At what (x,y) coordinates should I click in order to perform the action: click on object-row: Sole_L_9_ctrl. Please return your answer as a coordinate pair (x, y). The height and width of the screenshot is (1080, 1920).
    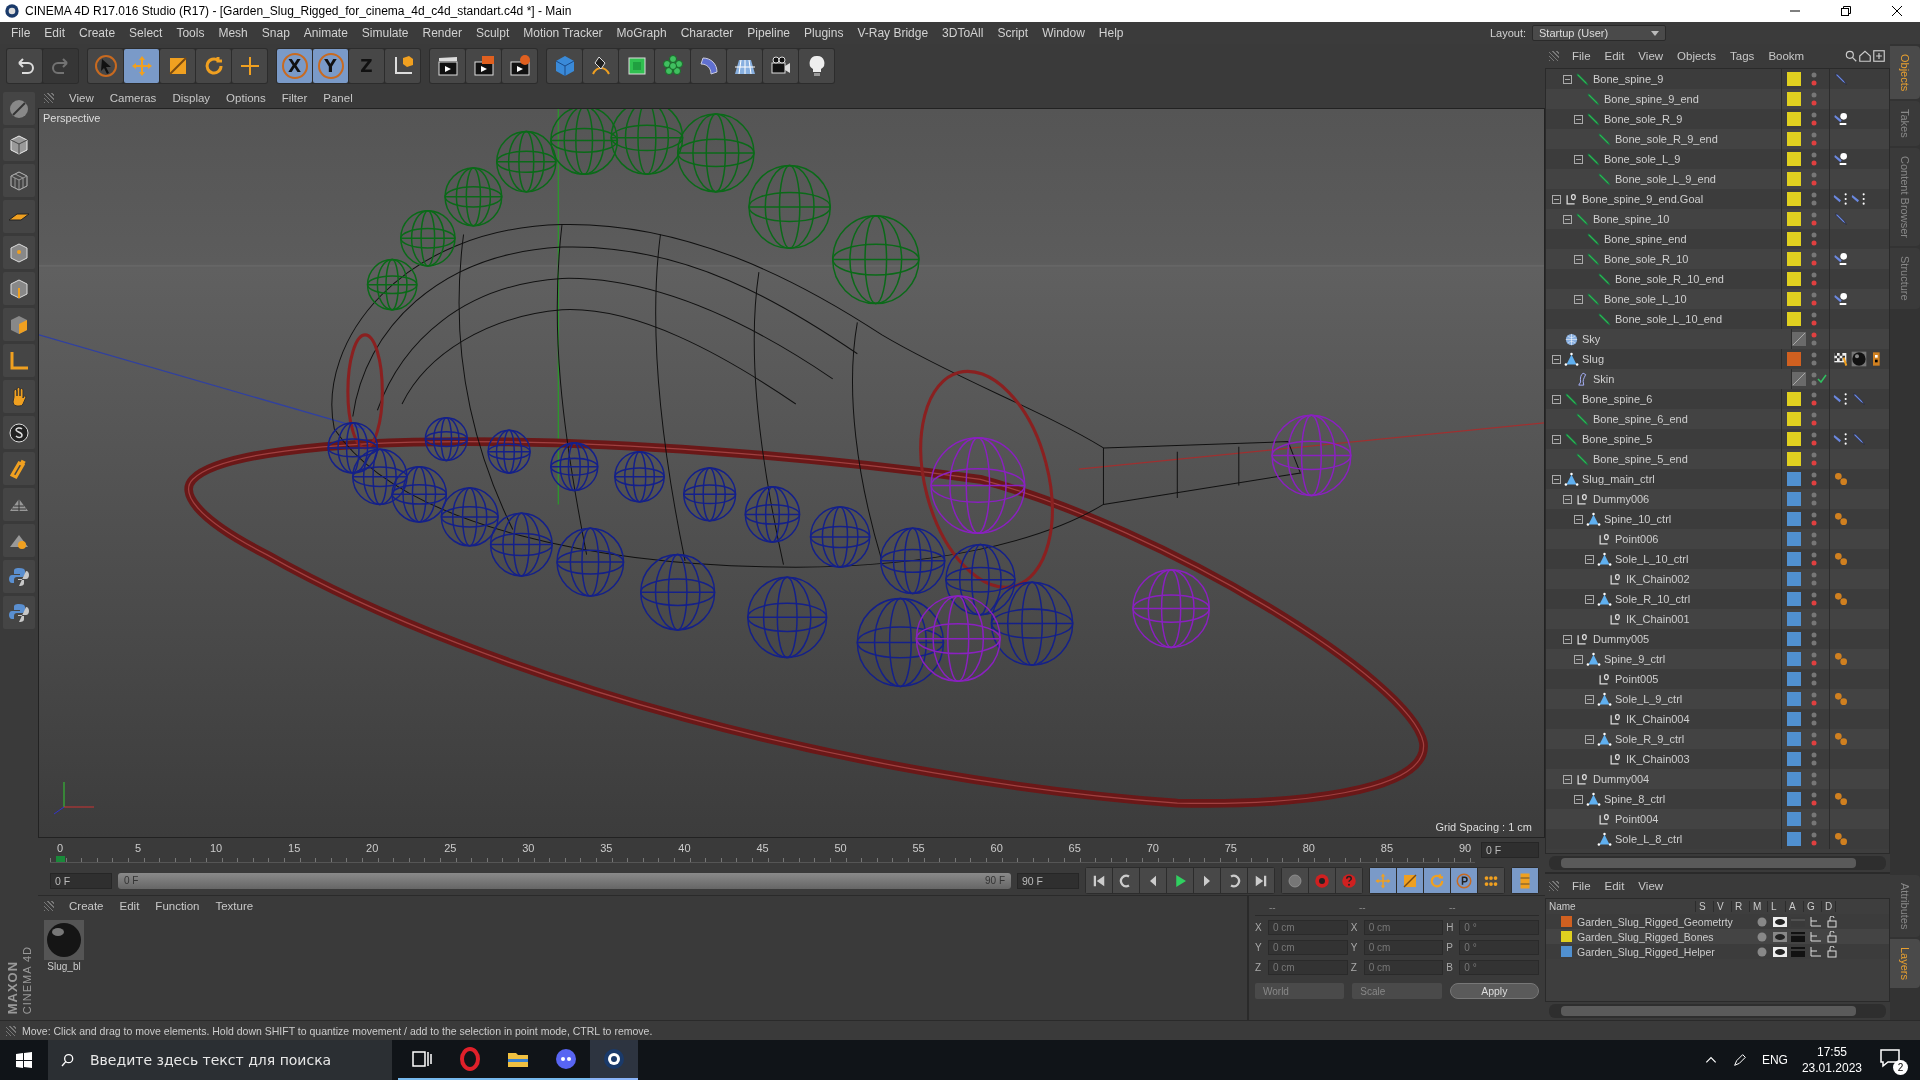
    Looking at the image, I should click on (1717, 699).